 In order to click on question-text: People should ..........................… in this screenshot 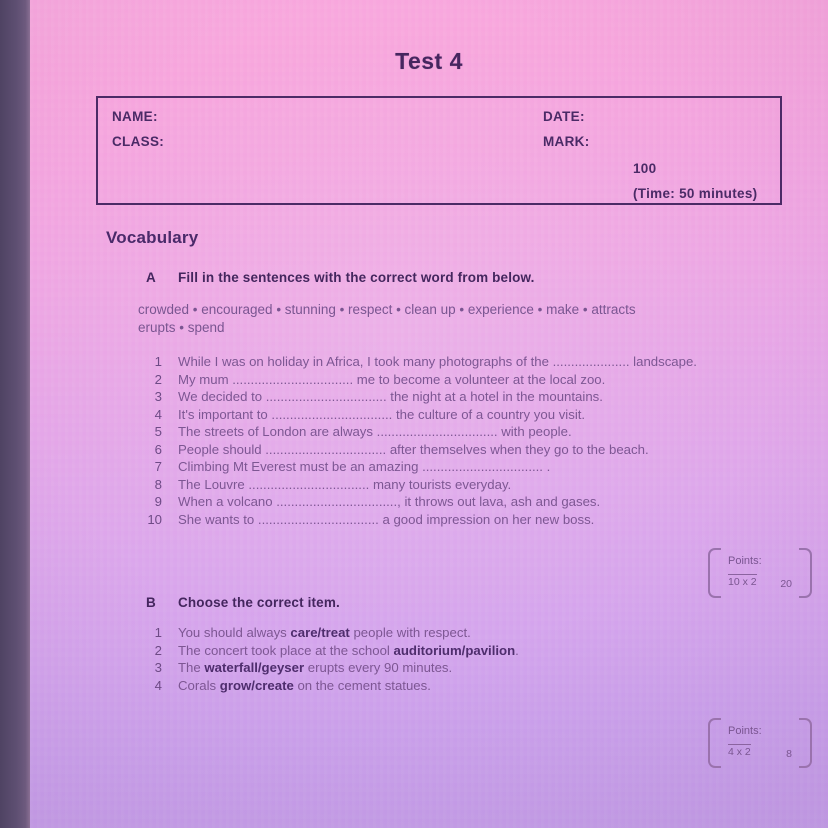, I will do `click(413, 449)`.